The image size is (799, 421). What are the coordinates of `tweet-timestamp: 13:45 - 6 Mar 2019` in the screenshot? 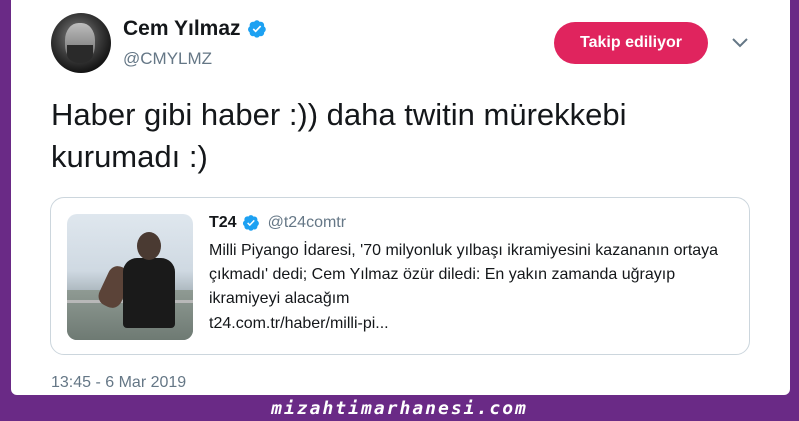 It's located at (118, 383).